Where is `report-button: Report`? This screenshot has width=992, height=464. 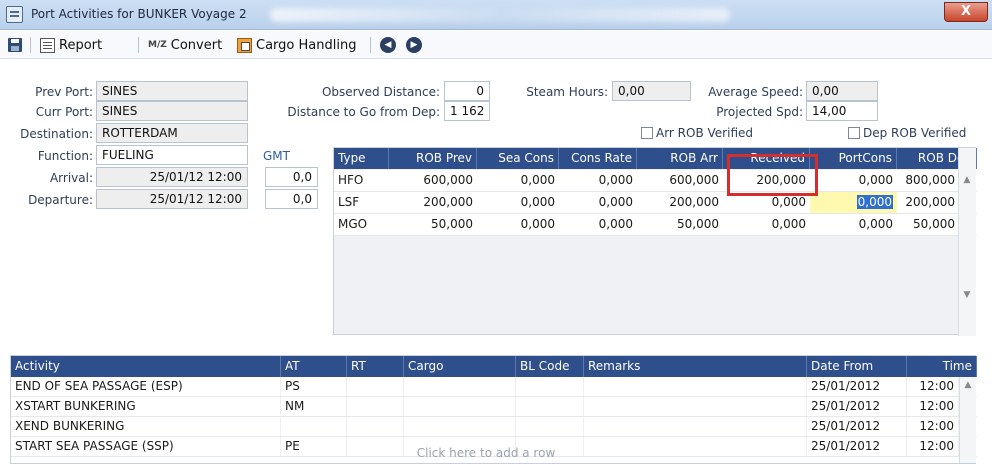 report-button: Report is located at coordinates (71, 45).